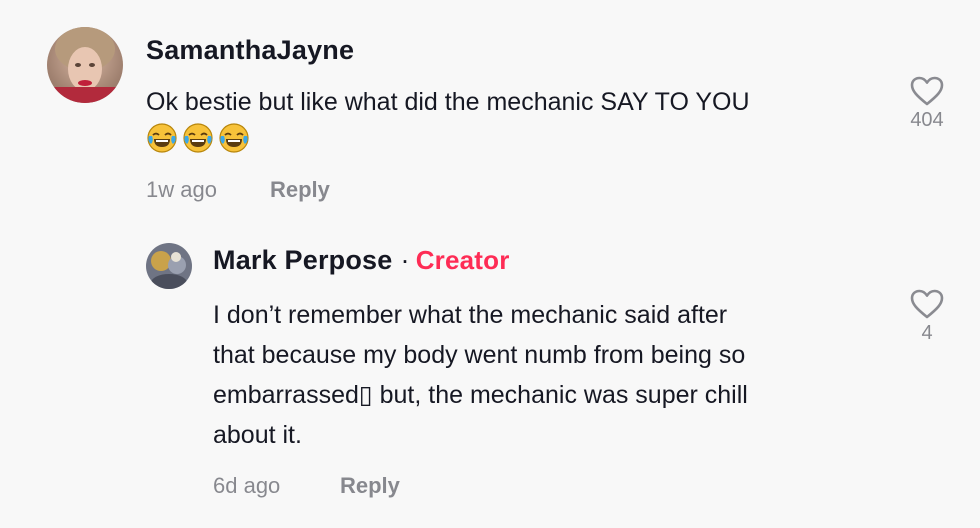  Describe the element at coordinates (927, 120) in the screenshot. I see `like-count: 404` at that location.